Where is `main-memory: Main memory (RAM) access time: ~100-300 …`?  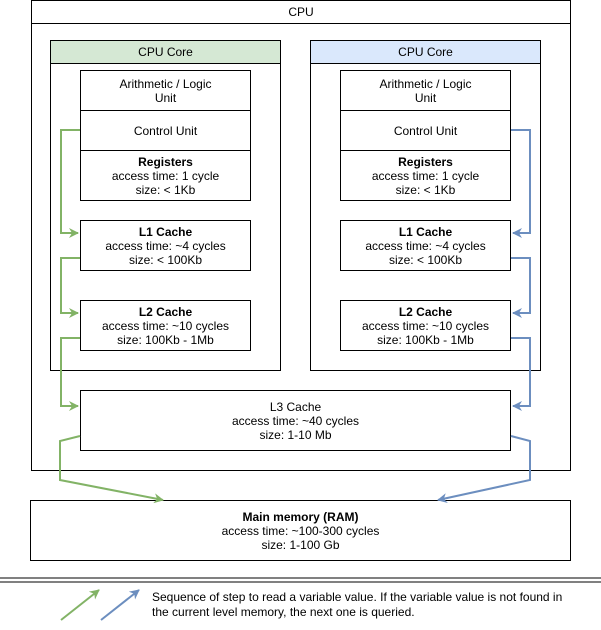 main-memory: Main memory (RAM) access time: ~100-300 … is located at coordinates (300, 530).